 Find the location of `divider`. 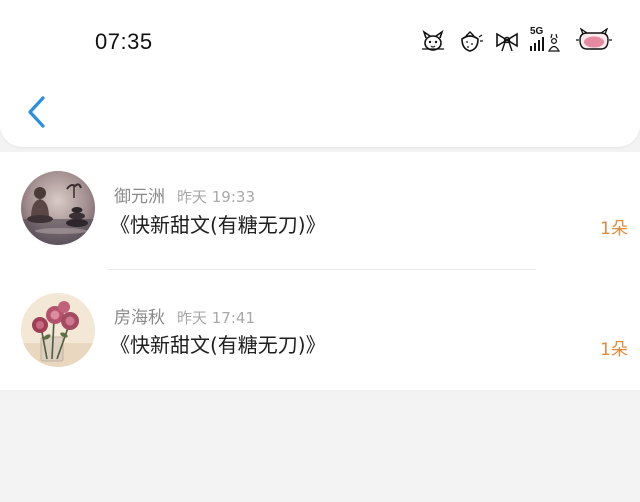

divider is located at coordinates (322, 269).